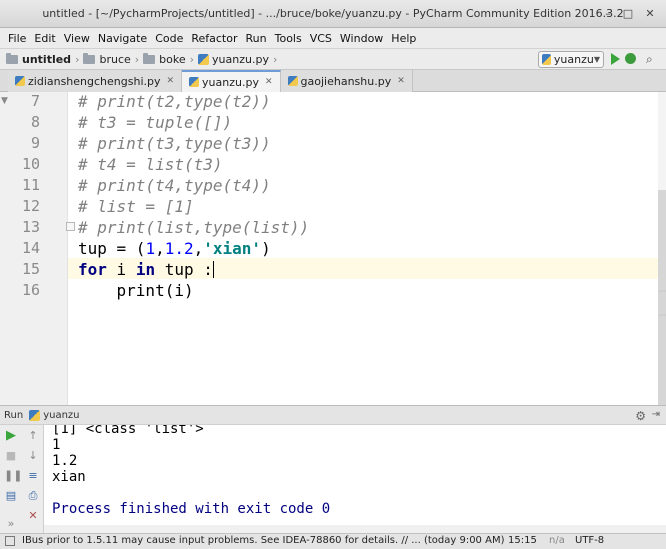 This screenshot has height=549, width=666. Describe the element at coordinates (11, 524) in the screenshot. I see `more-icon: »` at that location.